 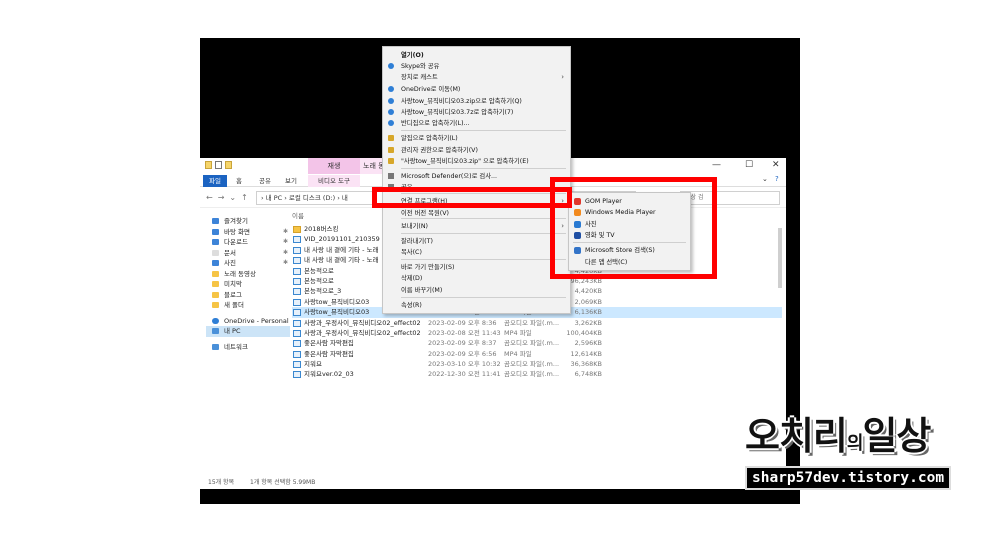 What do you see at coordinates (476, 278) in the screenshot?
I see `menu-item-delete: 삭제(D)` at bounding box center [476, 278].